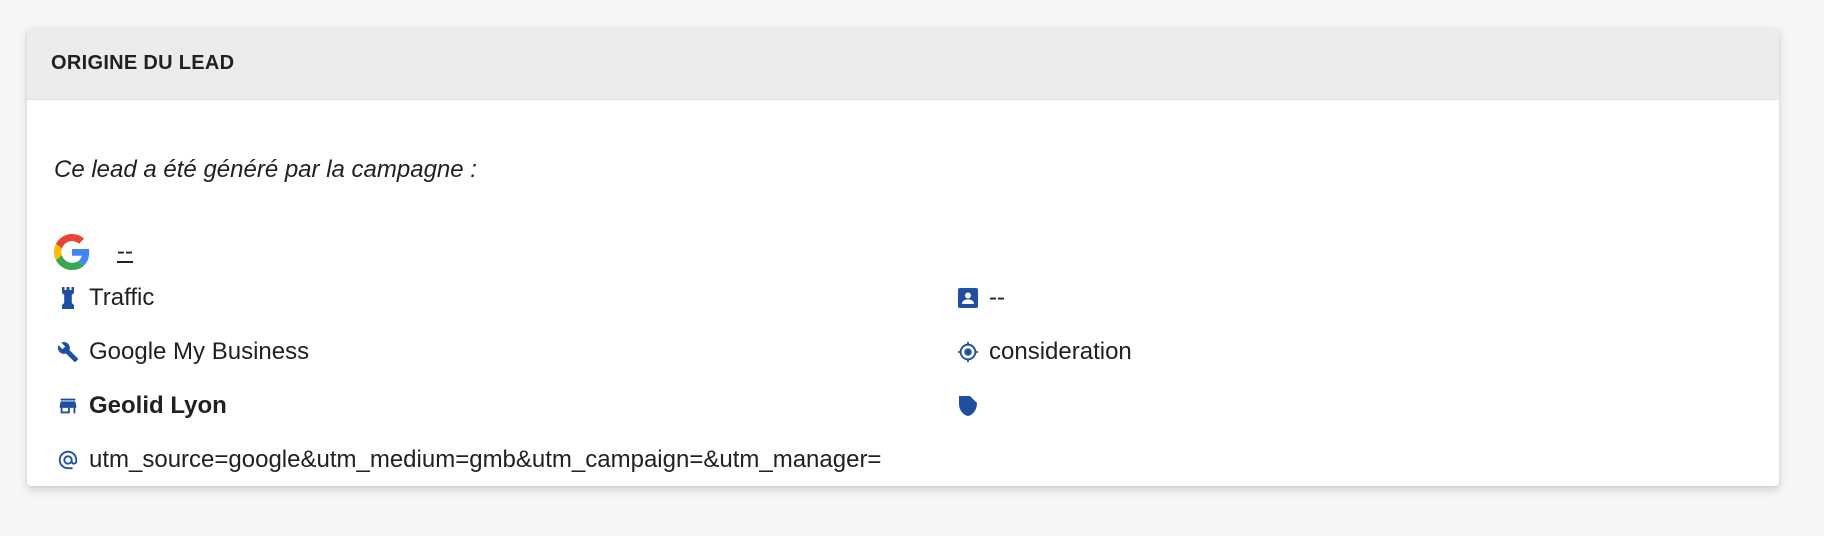 The image size is (1824, 536). I want to click on channel-label: Traffic, so click(122, 297).